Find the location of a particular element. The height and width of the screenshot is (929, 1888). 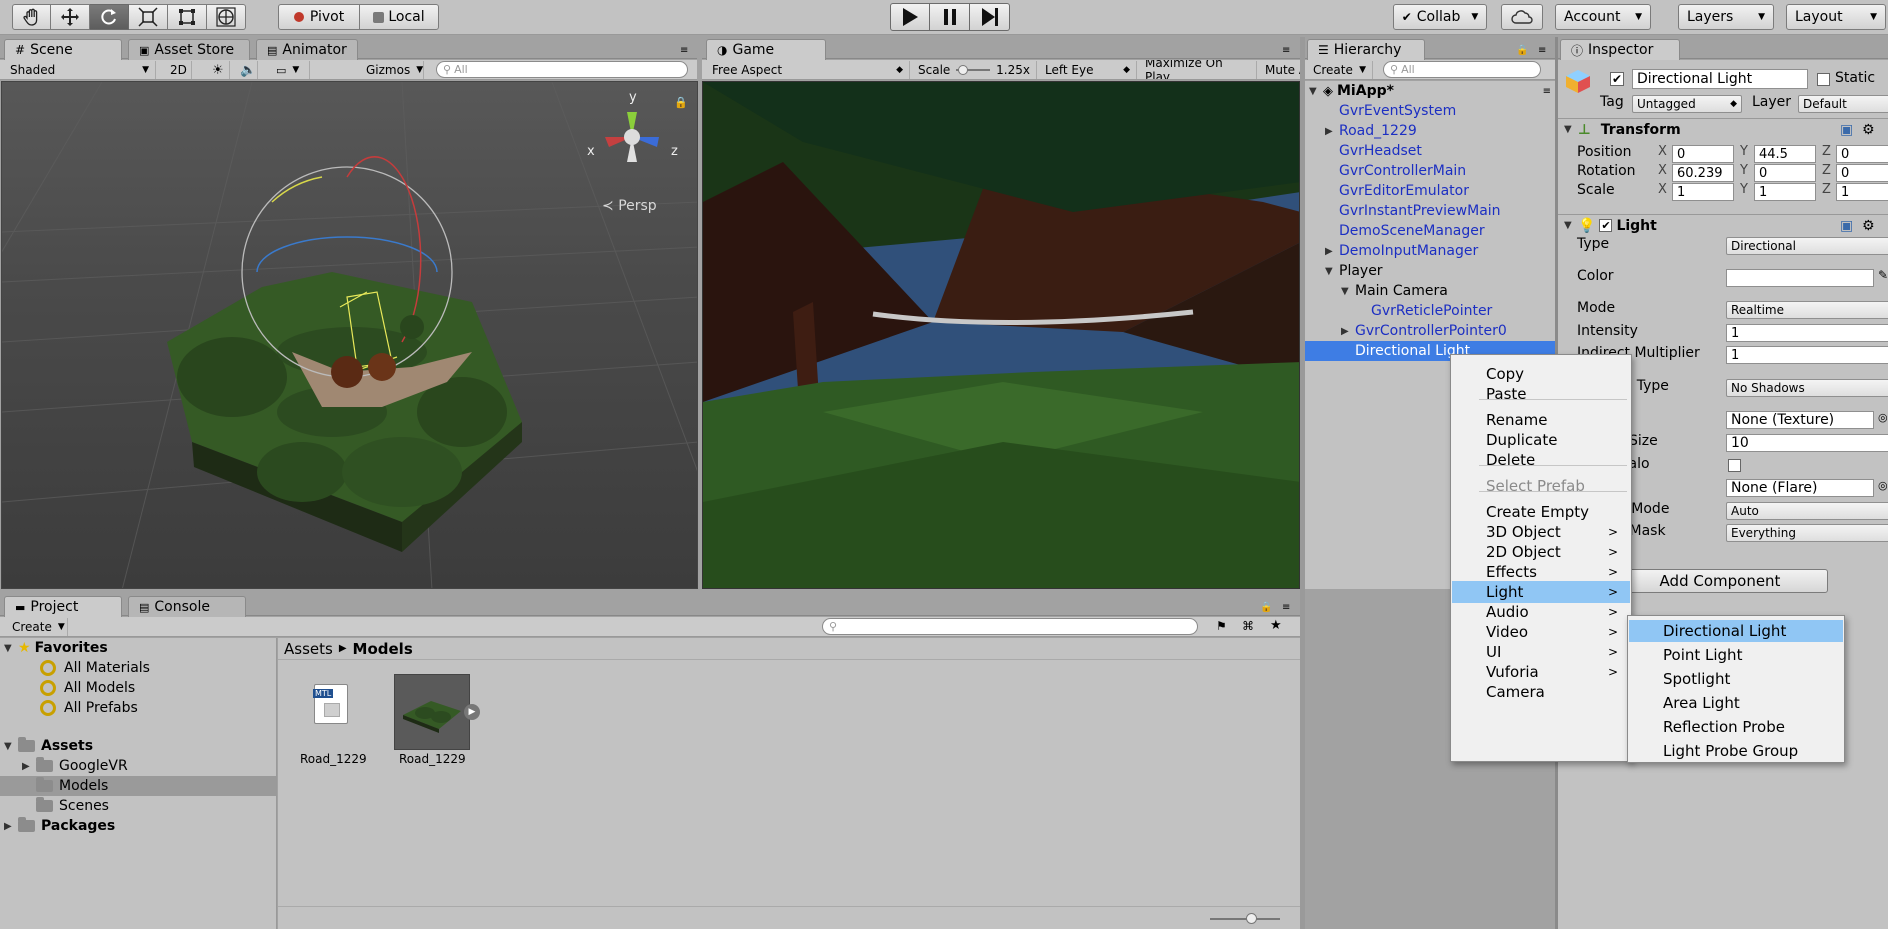

pivot-button: Pivot is located at coordinates (319, 17).